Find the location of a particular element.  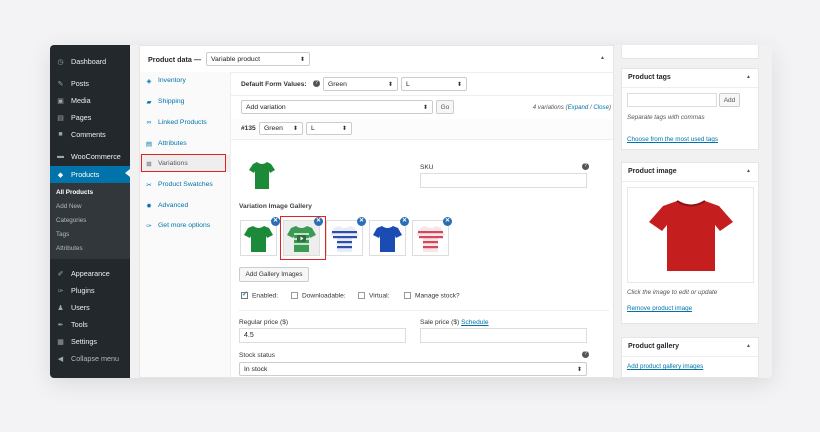

sidebar-item-woocommerce: ▬ WooCommerce is located at coordinates (90, 156).